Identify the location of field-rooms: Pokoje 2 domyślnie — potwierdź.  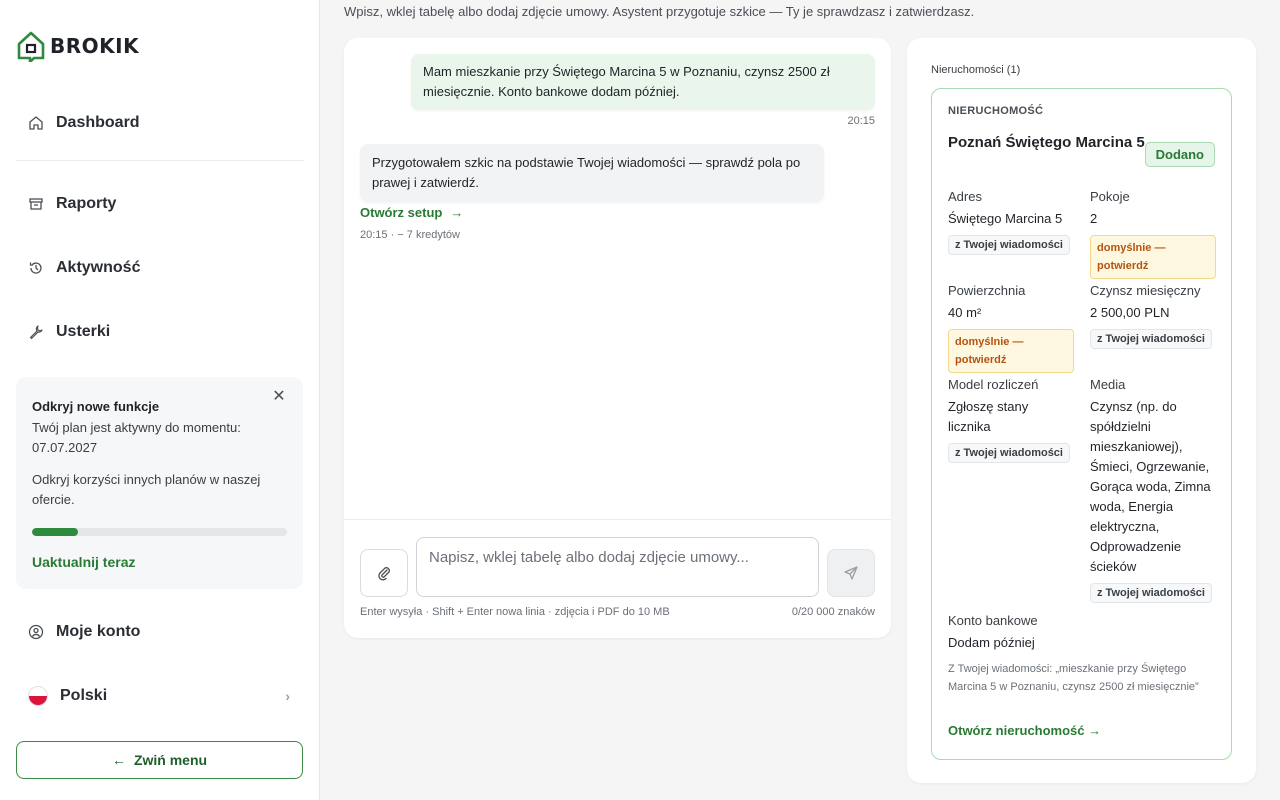
(1153, 233).